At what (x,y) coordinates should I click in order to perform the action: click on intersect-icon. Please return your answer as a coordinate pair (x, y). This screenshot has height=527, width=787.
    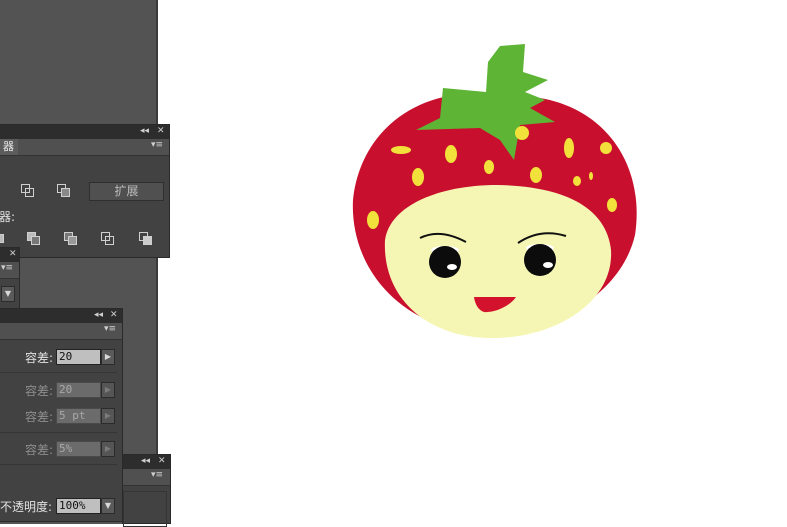
    Looking at the image, I should click on (28, 191).